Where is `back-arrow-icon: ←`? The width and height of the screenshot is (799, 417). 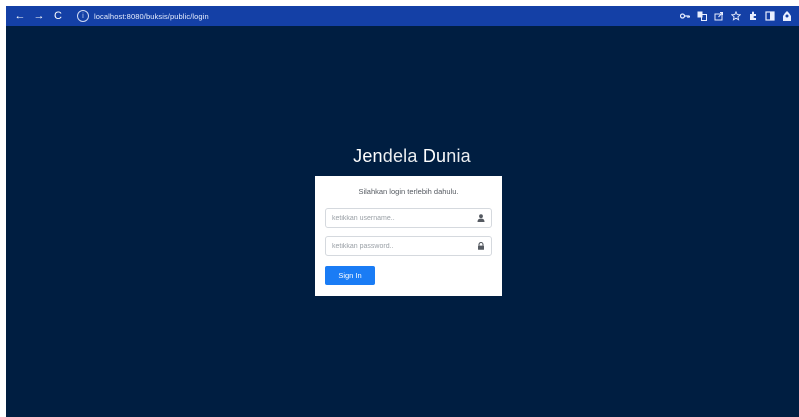 back-arrow-icon: ← is located at coordinates (20, 16).